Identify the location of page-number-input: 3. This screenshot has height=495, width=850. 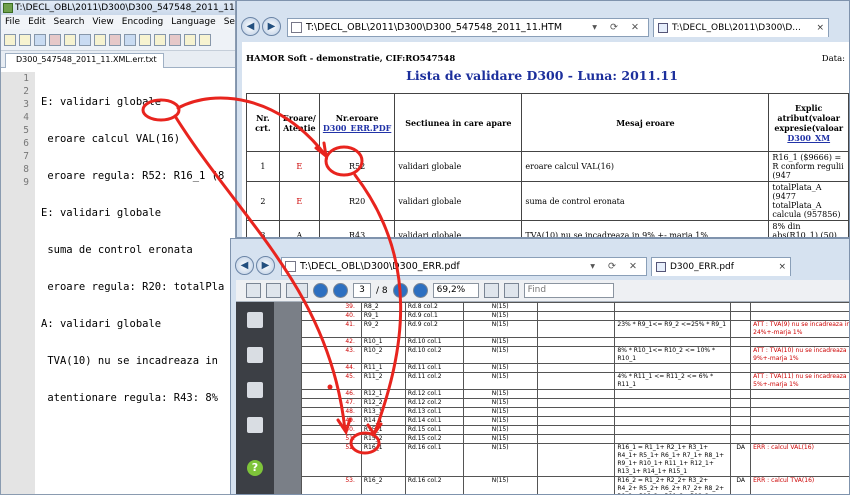
(362, 290).